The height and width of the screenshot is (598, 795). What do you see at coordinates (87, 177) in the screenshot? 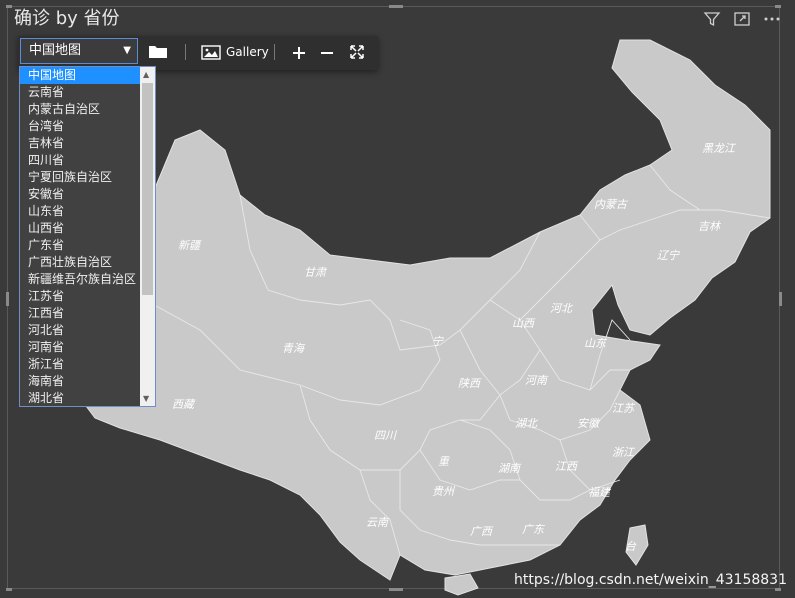
I see `dropdown-option: 宁夏回族自治区` at bounding box center [87, 177].